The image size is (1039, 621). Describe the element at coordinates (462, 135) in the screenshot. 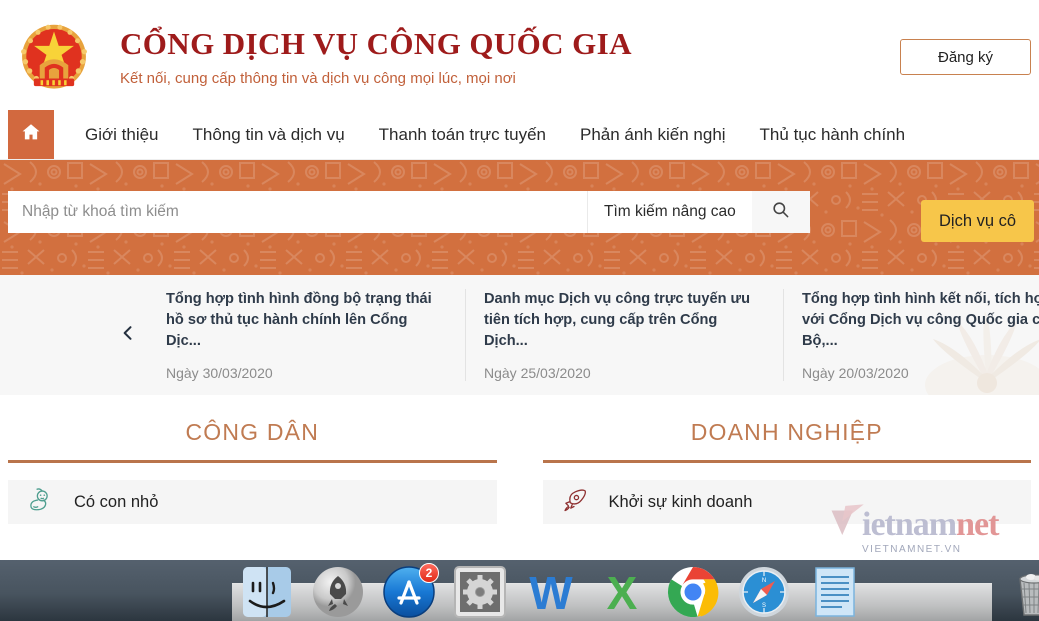

I see `nav-item-thanh-toan-truc-tuyen: Thanh toán trực tuyến` at that location.